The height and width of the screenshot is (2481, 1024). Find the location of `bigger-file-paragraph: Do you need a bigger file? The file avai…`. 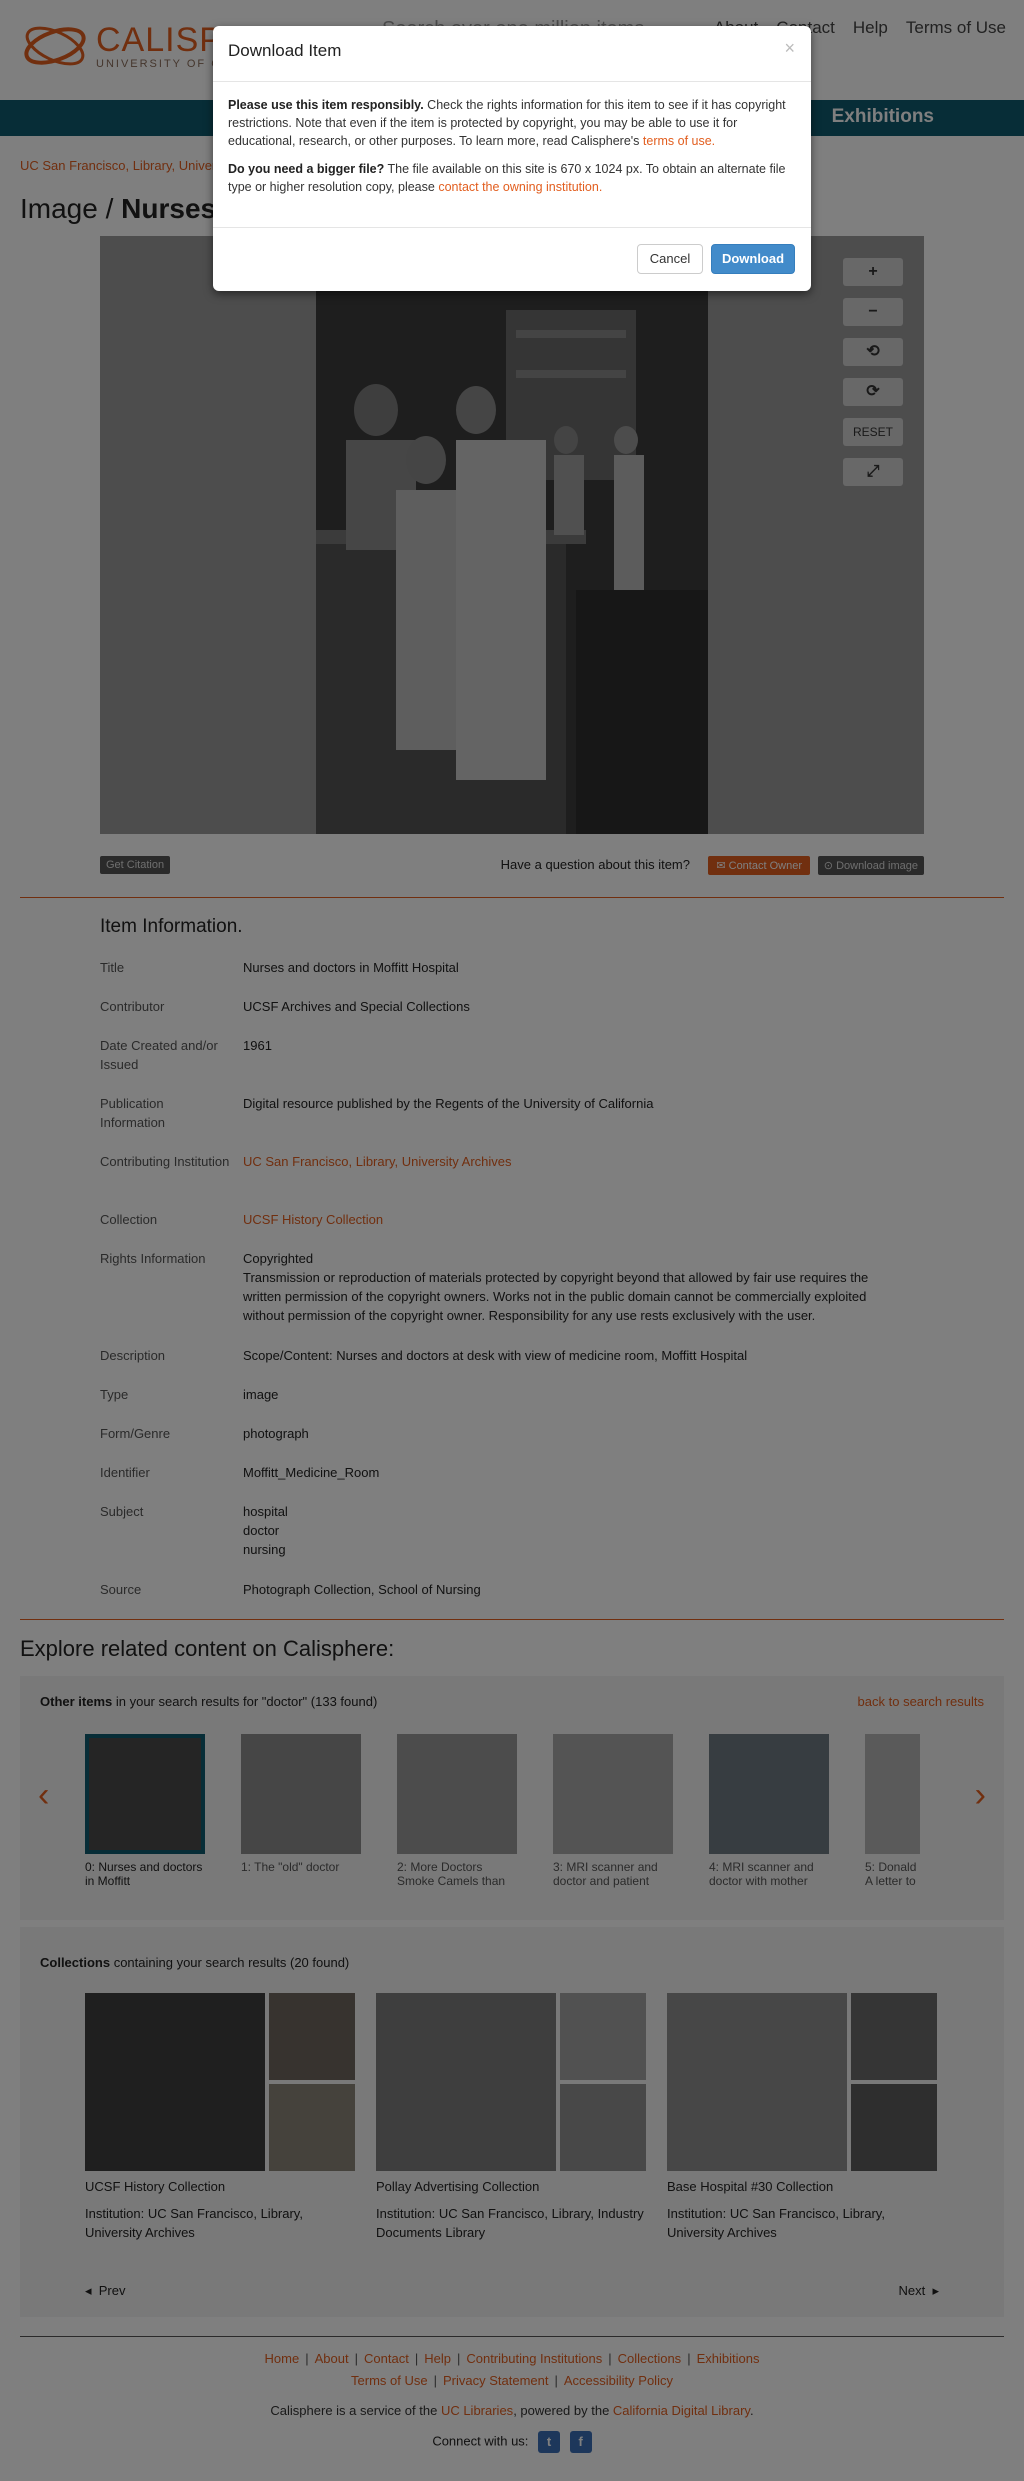

bigger-file-paragraph: Do you need a bigger file? The file avai… is located at coordinates (512, 178).